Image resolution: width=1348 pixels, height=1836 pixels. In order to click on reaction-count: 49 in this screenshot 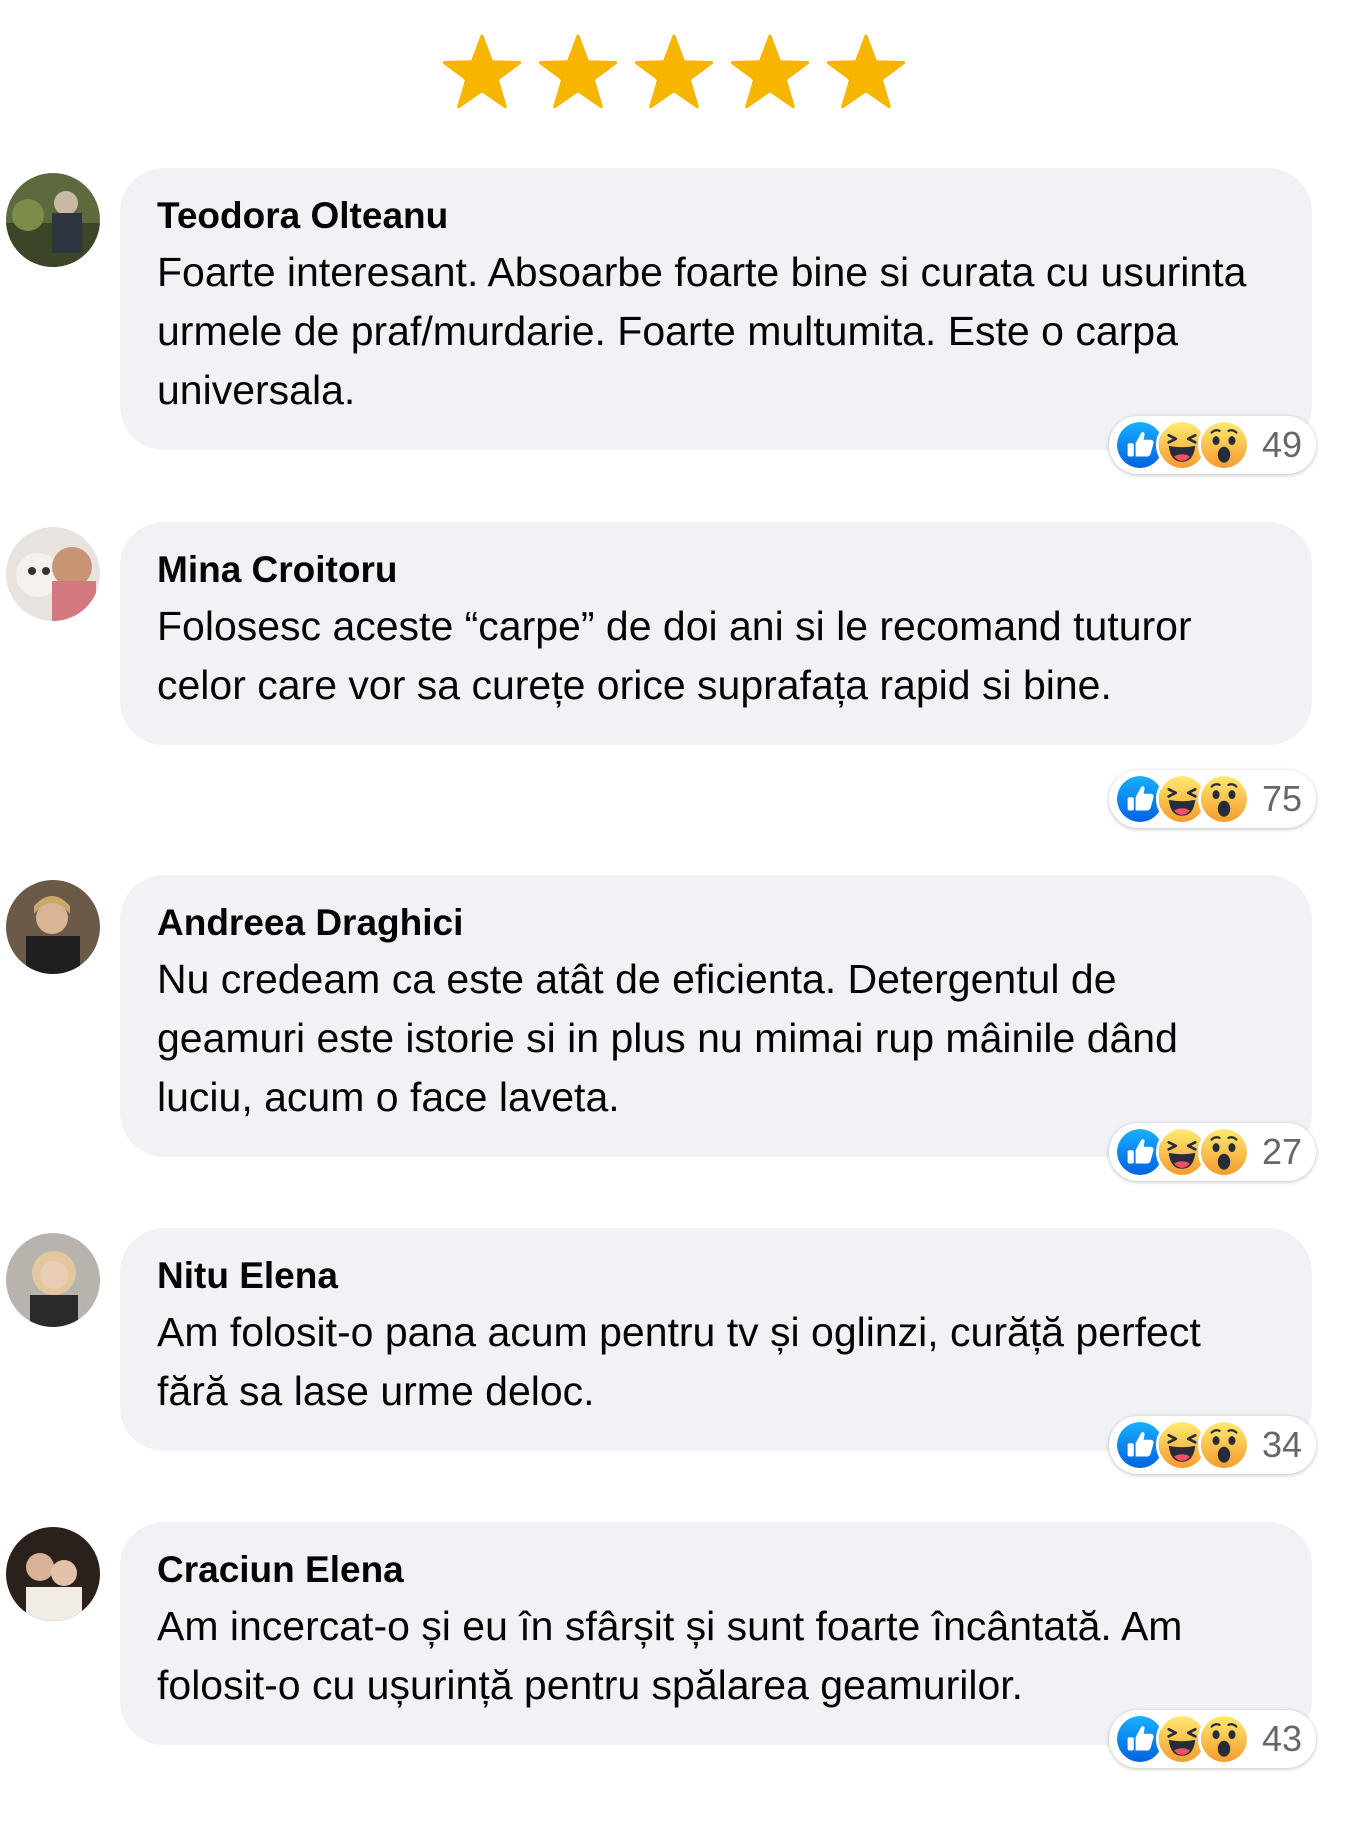, I will do `click(1281, 444)`.